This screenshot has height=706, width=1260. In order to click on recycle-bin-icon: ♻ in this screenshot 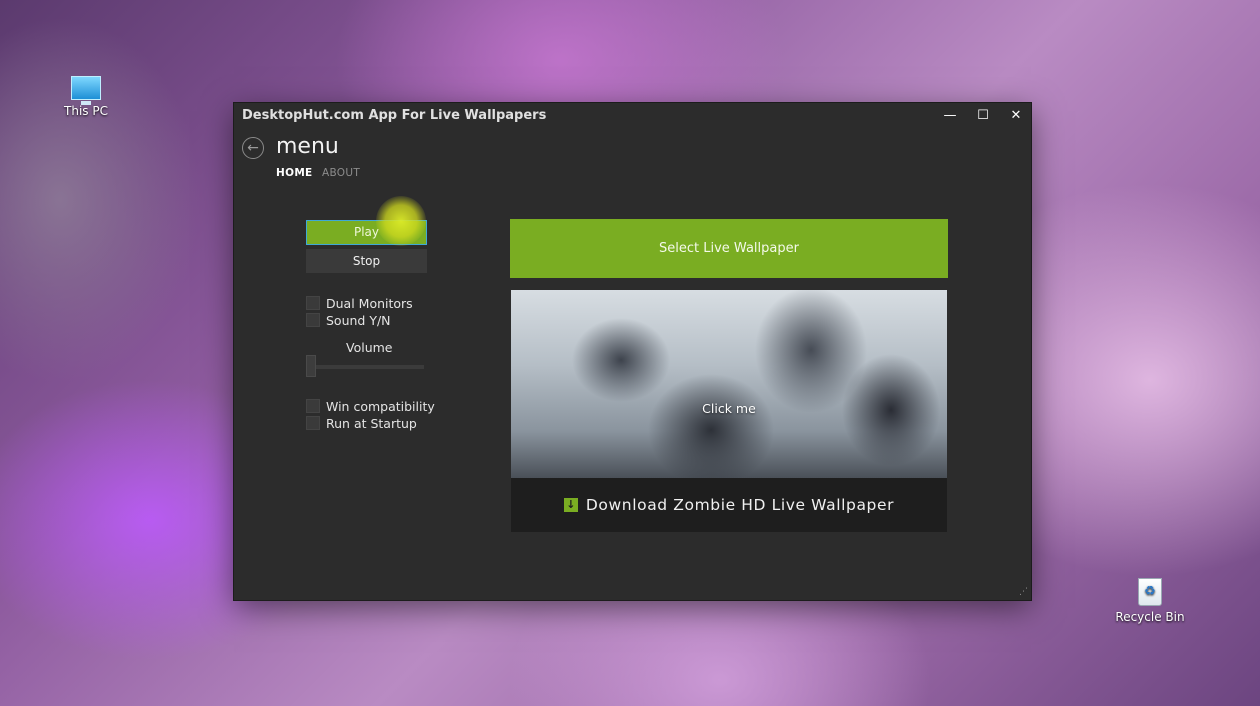, I will do `click(1150, 592)`.